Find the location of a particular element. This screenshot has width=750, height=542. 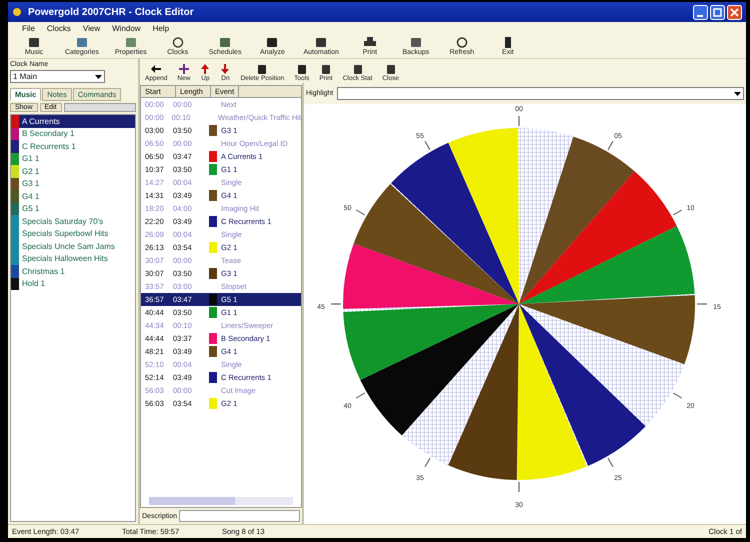

description-field is located at coordinates (239, 516).